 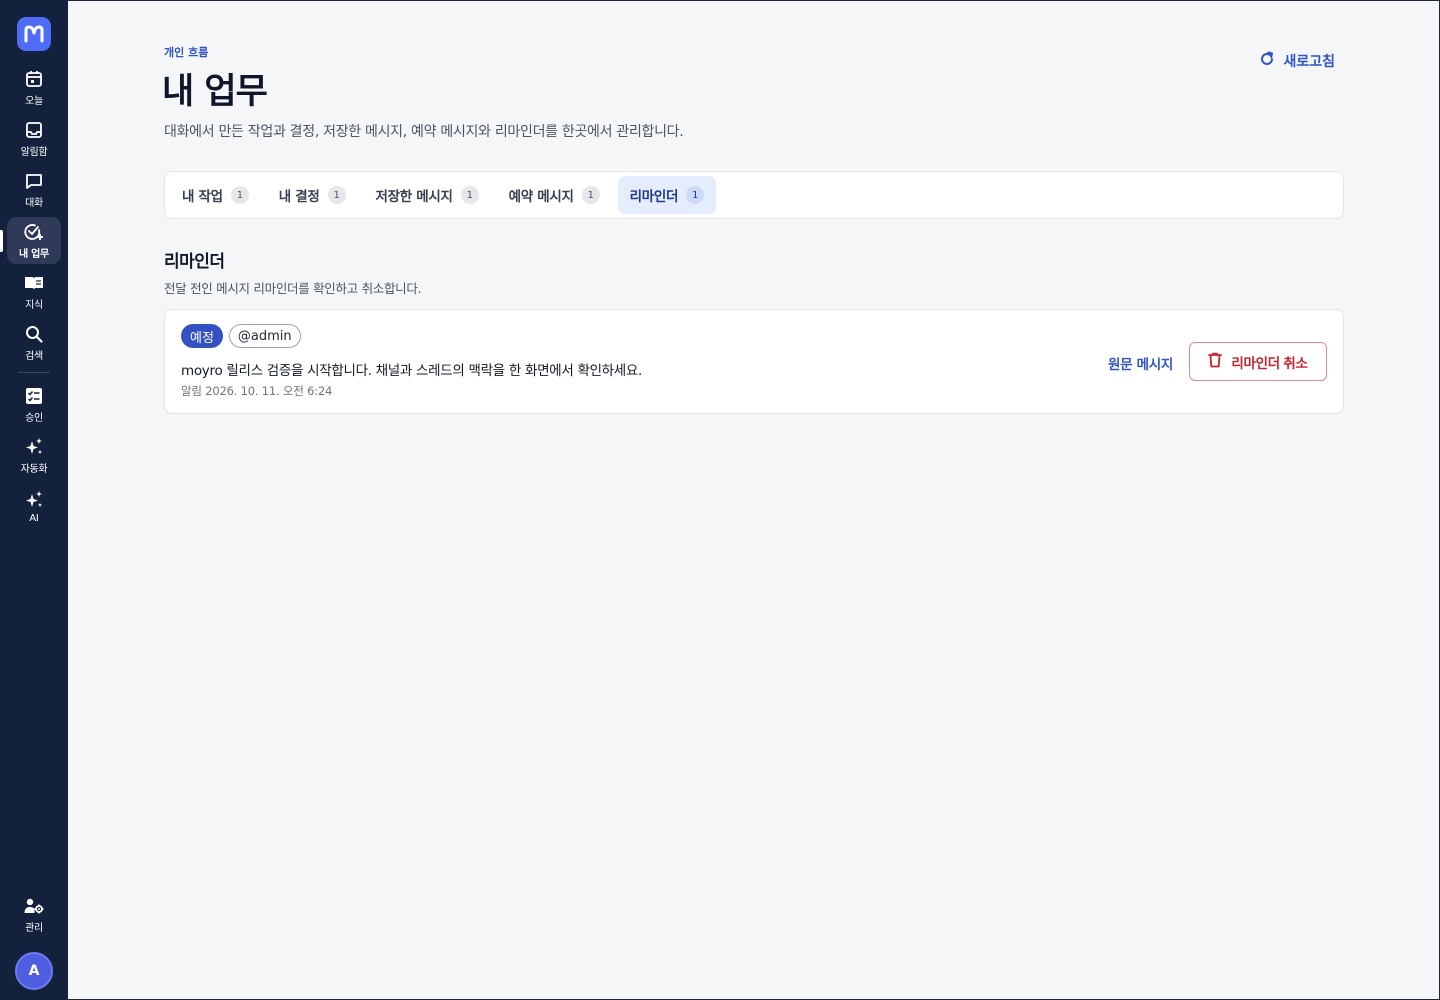 I want to click on sidebar-item-my-tasks: 내 업무, so click(x=30, y=240).